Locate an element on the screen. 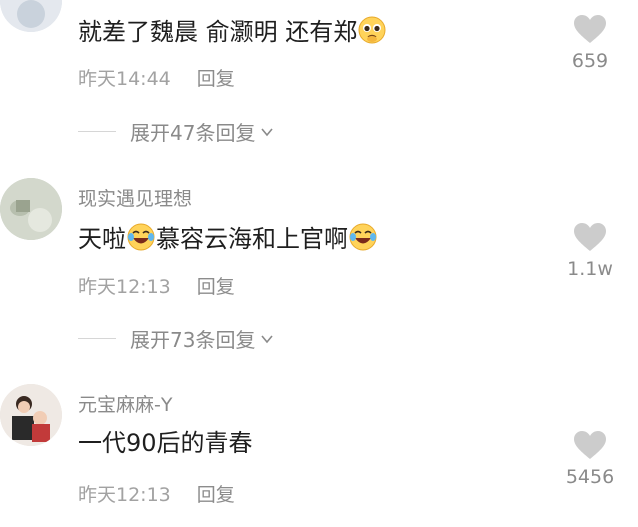 This screenshot has width=638, height=527. expand-replies-button: 展开73条回复 is located at coordinates (176, 338).